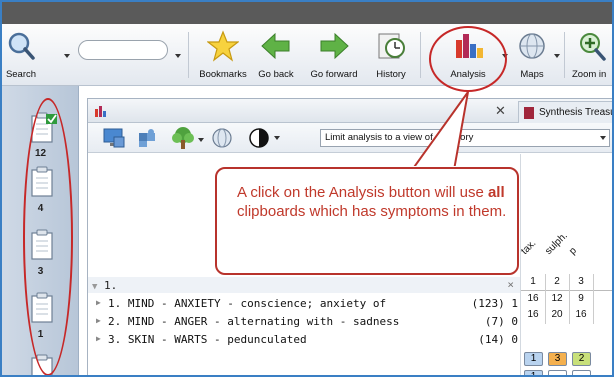  What do you see at coordinates (581, 298) in the screenshot?
I see `total-cell: 9` at bounding box center [581, 298].